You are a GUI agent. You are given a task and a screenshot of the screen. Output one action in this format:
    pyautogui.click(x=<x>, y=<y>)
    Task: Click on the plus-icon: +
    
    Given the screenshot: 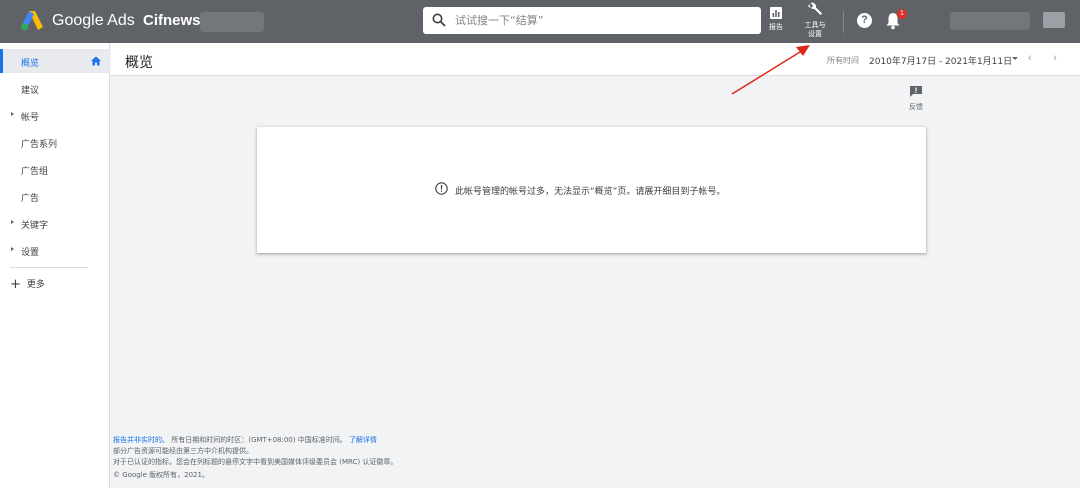 What is the action you would take?
    pyautogui.click(x=15, y=284)
    